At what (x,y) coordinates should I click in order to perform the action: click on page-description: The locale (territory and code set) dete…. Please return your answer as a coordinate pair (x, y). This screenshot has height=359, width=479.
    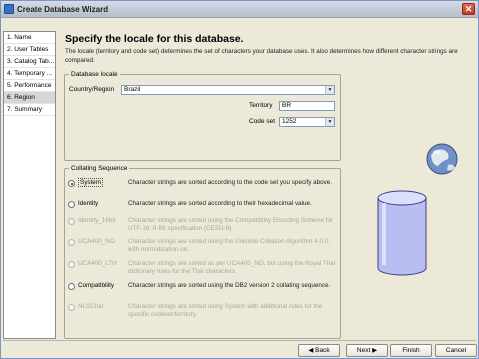
    Looking at the image, I should click on (261, 56).